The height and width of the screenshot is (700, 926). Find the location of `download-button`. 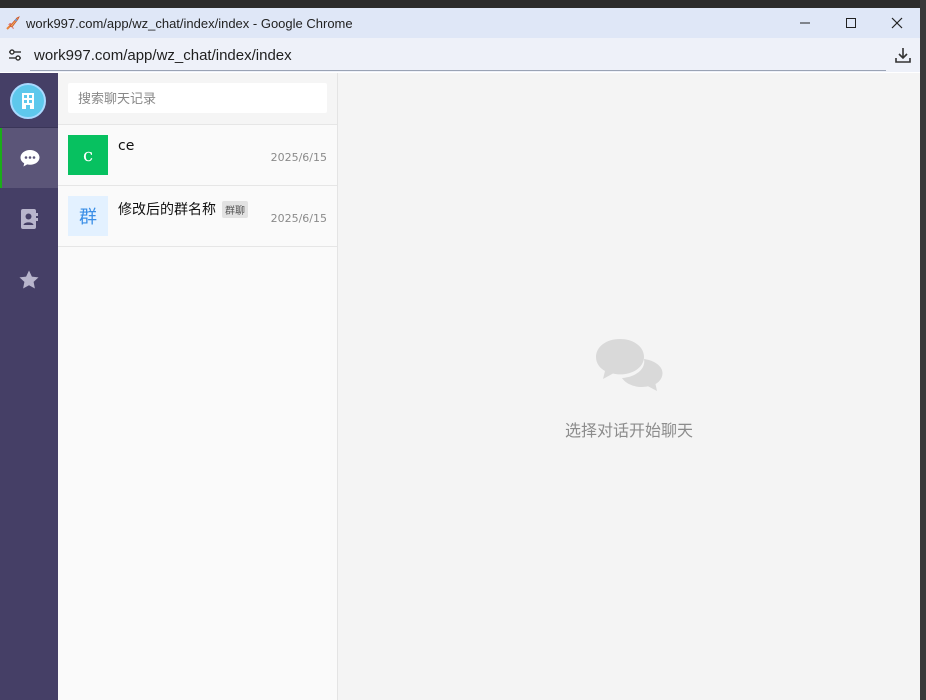

download-button is located at coordinates (903, 55).